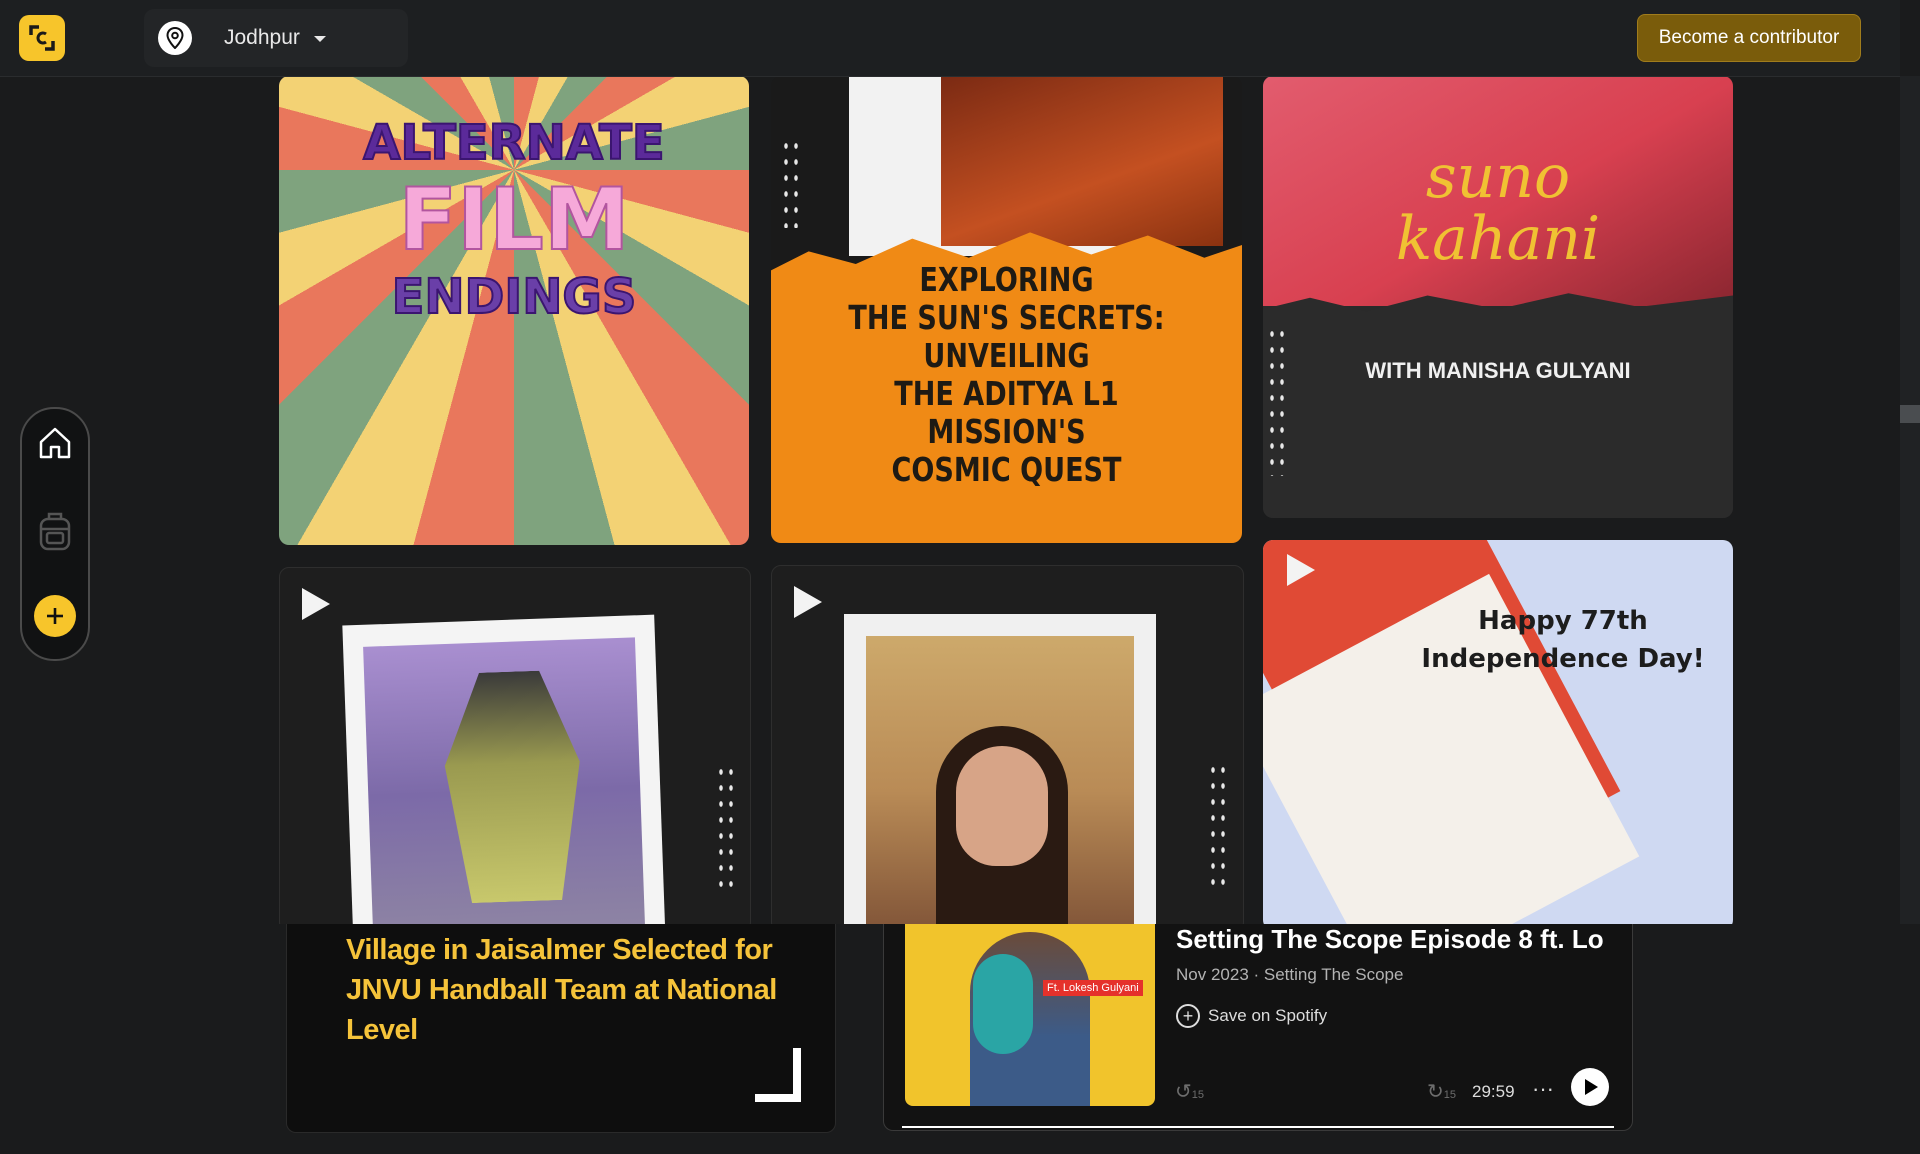  Describe the element at coordinates (1435, 1092) in the screenshot. I see `forward-icon-glyph: ↻` at that location.